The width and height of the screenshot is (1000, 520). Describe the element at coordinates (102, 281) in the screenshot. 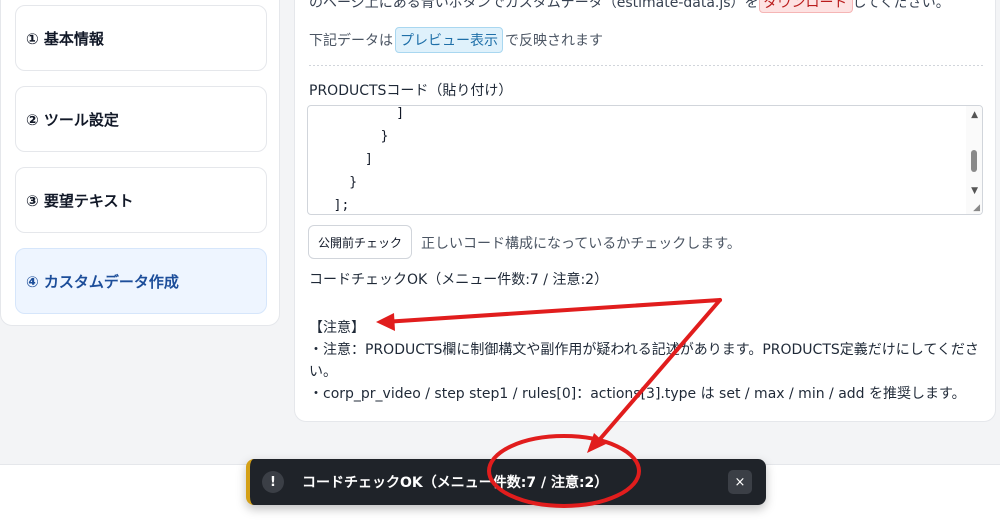

I see `step-label: ④ カスタムデータ作成` at that location.